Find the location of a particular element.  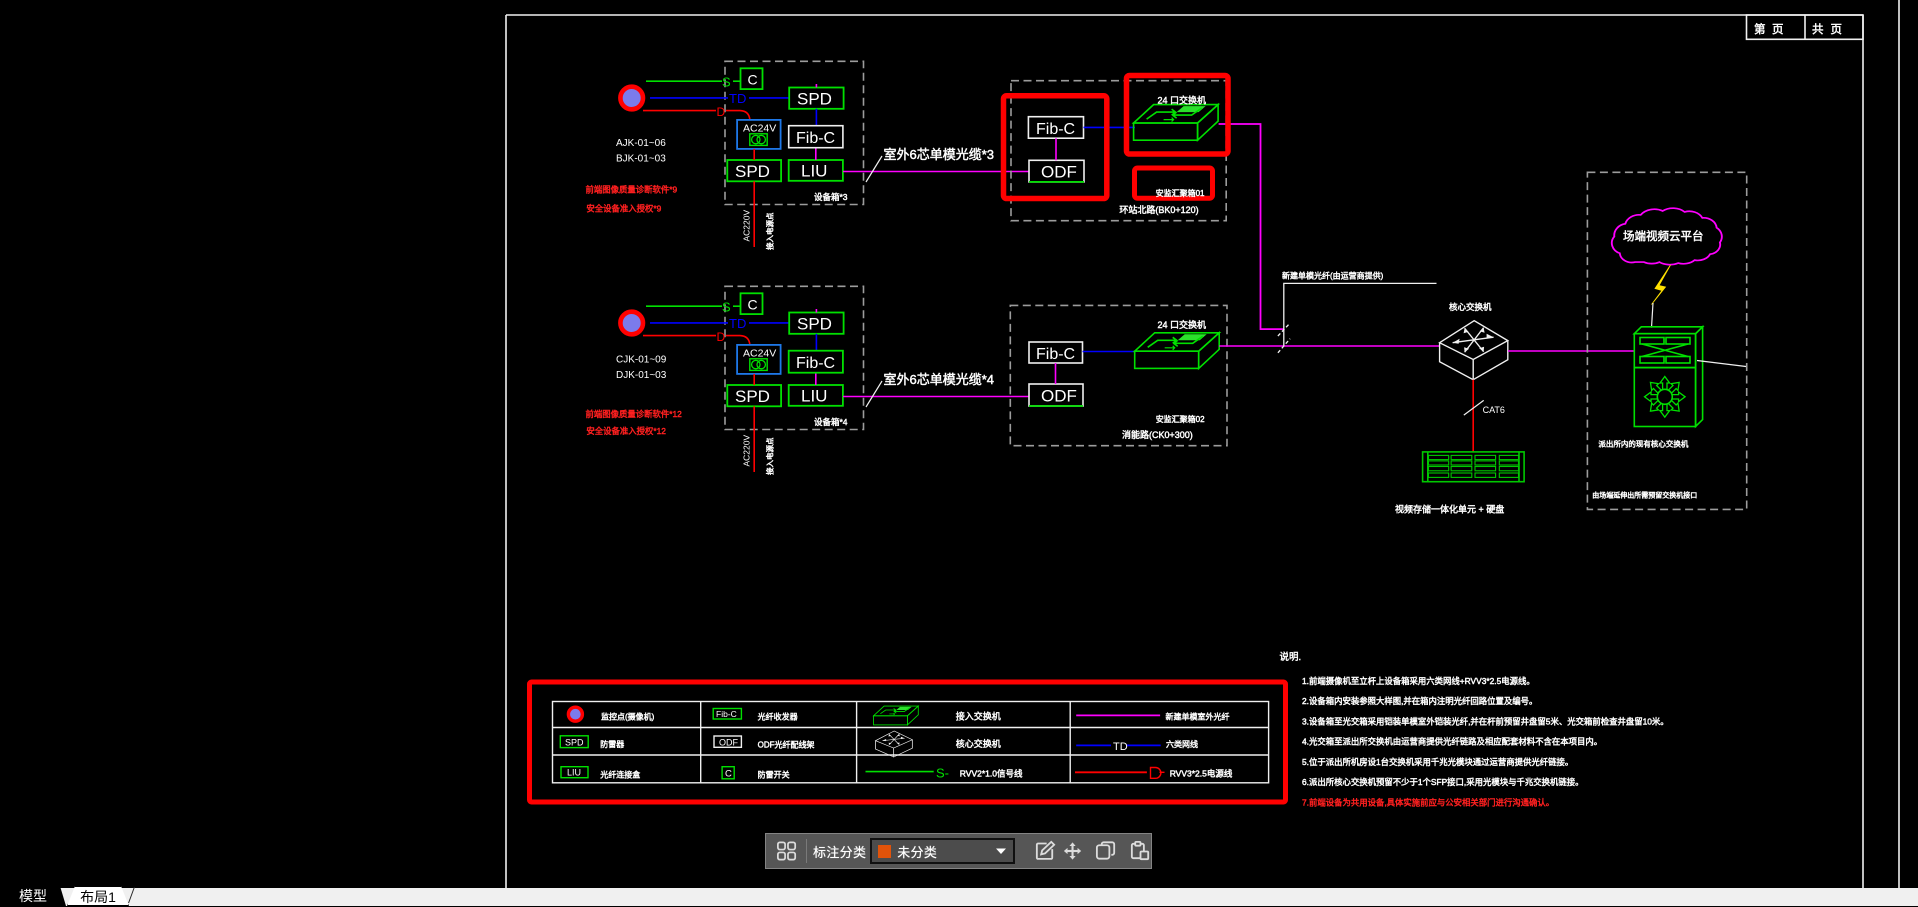

svg-text:5.位于派出所机房设1台交换机采用千兆光模块通过运营商提供光: 5.位于派出所机房设1台交换机采用千兆光模块通过运营商提供光纤链接。 is located at coordinates (1437, 762).